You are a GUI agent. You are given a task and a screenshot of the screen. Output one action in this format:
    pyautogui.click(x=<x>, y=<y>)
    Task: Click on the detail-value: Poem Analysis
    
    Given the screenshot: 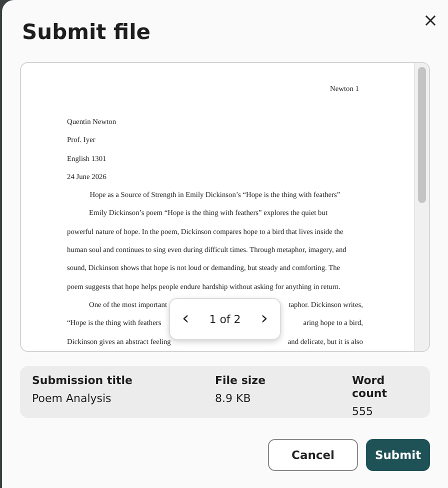 What is the action you would take?
    pyautogui.click(x=72, y=398)
    